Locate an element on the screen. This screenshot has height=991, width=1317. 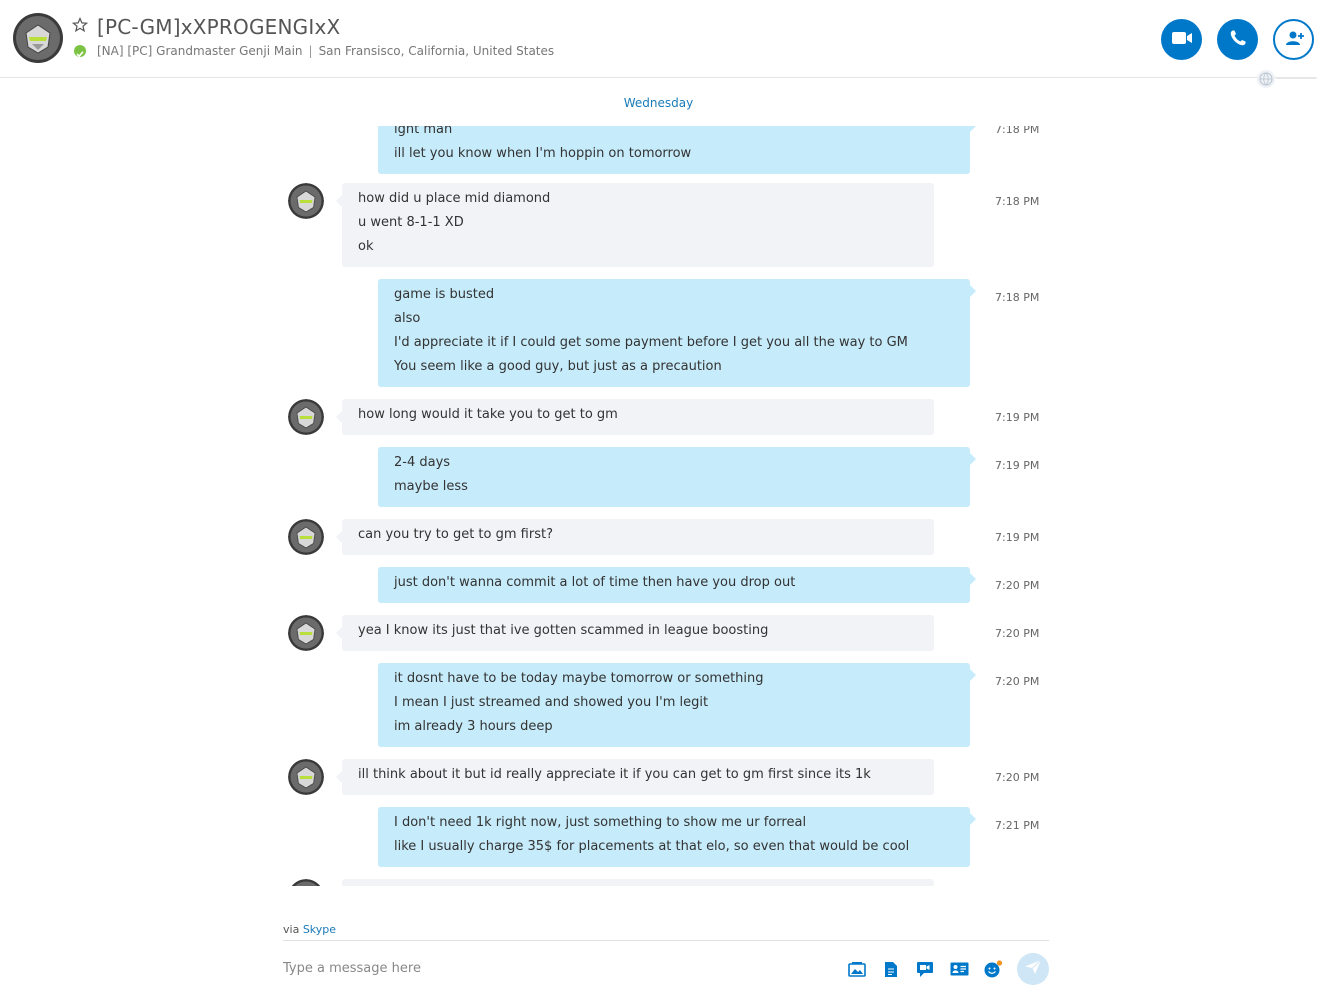
contact-avatar is located at coordinates (38, 38).